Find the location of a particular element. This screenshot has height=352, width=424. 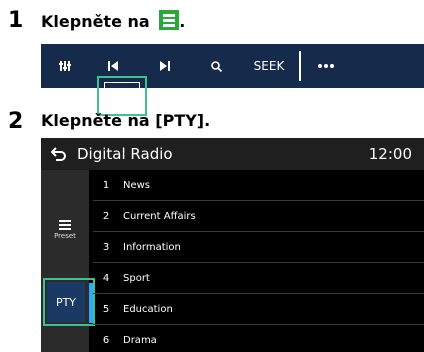

seek-button: SEEK is located at coordinates (269, 66).